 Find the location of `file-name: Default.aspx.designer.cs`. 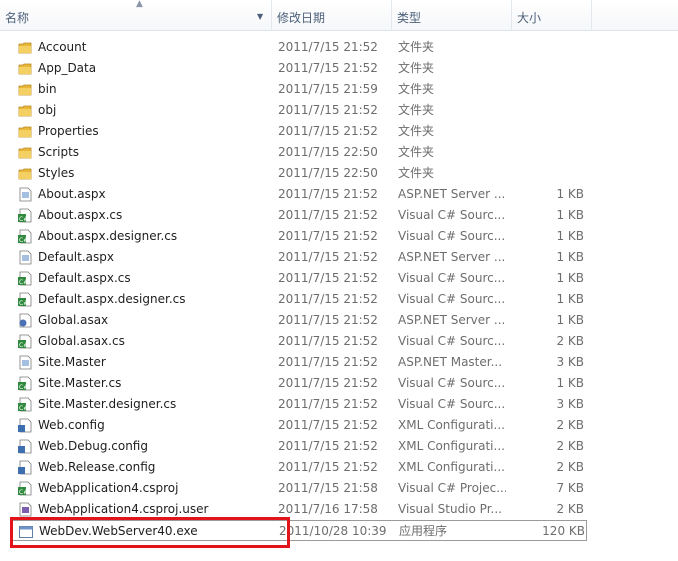

file-name: Default.aspx.designer.cs is located at coordinates (112, 299).